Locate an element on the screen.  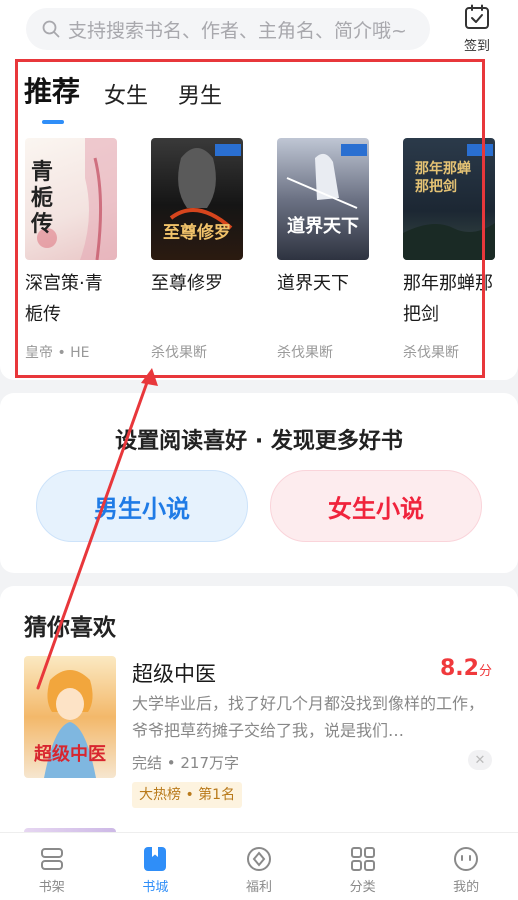
bookstore-icon is located at coordinates (155, 859).